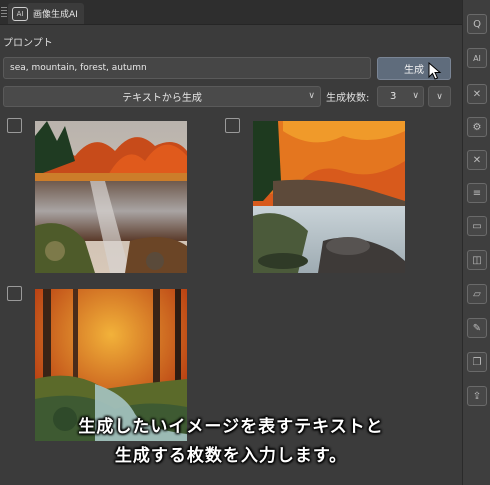 The image size is (490, 485). I want to click on generation-mode-select: テキストから生成 ∨, so click(162, 96).